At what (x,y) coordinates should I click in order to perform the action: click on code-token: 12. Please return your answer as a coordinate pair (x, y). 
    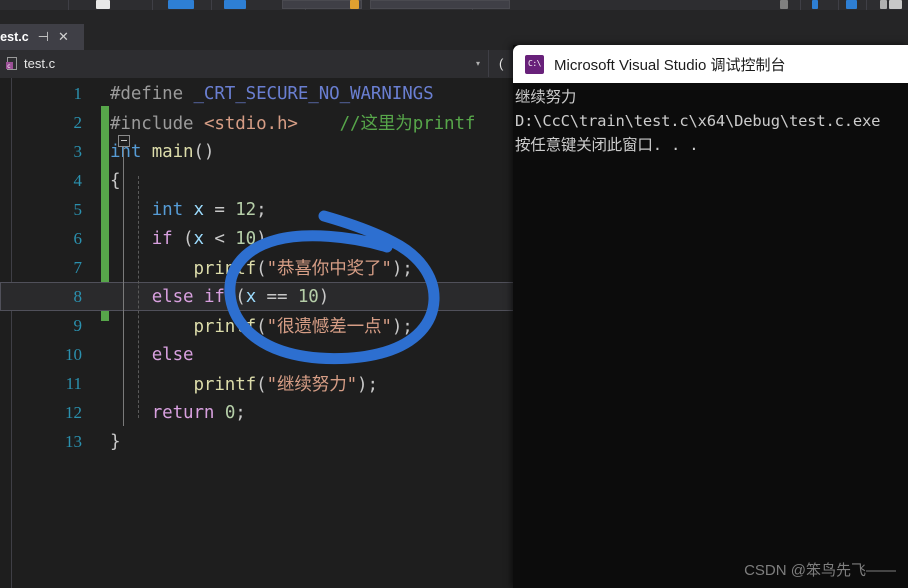
    Looking at the image, I should click on (246, 209).